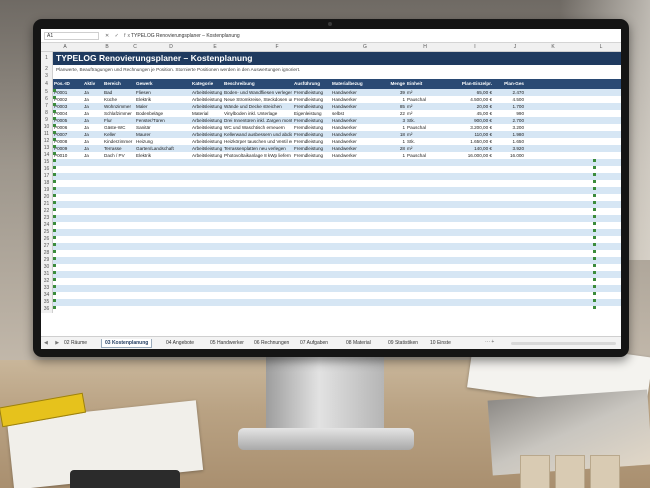 The width and height of the screenshot is (650, 488). I want to click on table-cell: Dach / PV, so click(119, 155).